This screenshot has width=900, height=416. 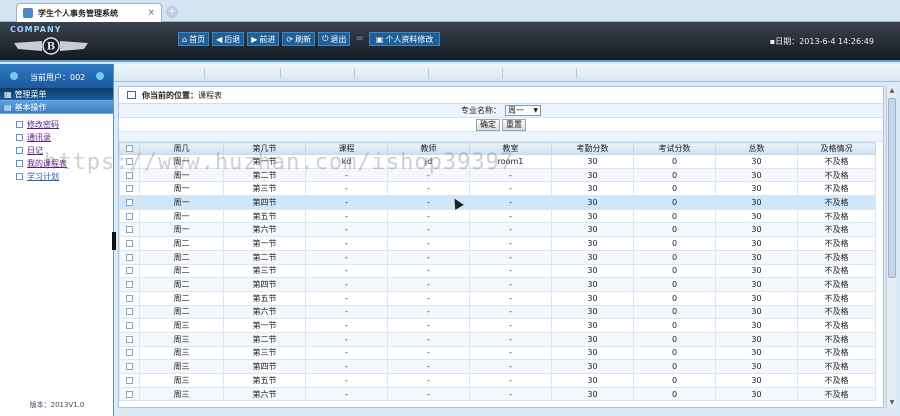 I want to click on current-user: 当前用户：002, so click(x=58, y=77).